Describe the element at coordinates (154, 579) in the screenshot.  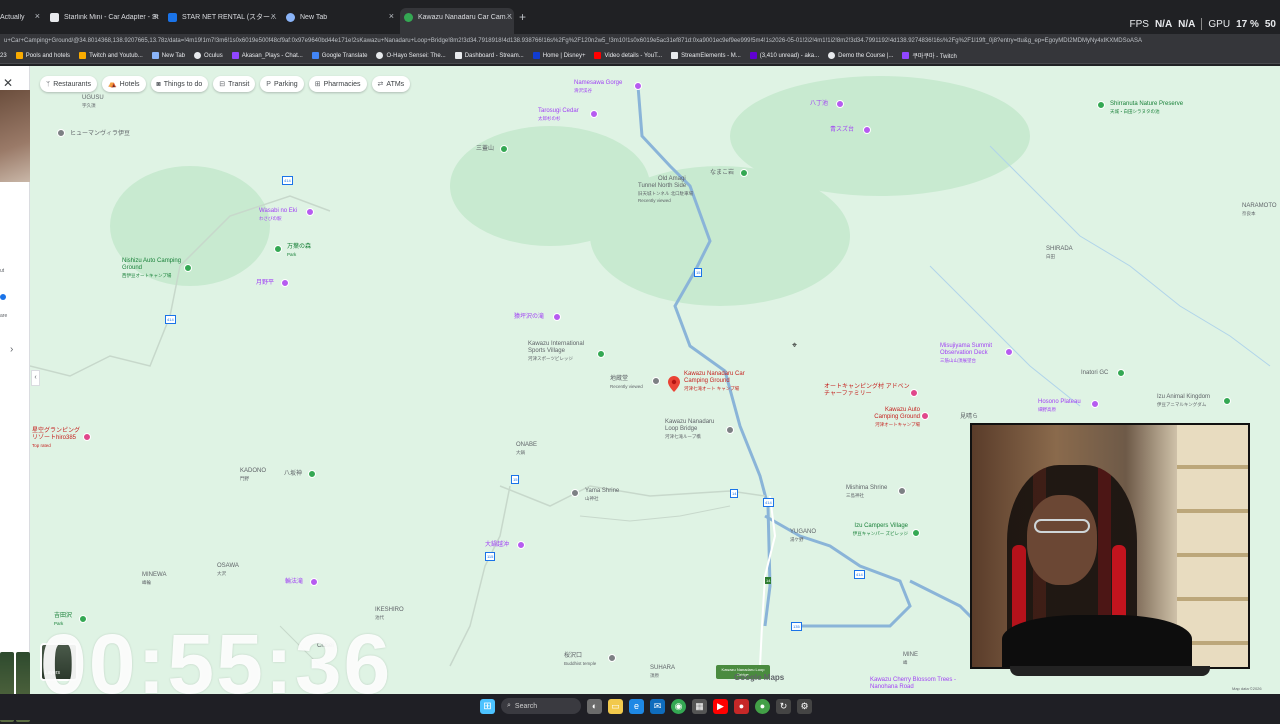
I see `place-minewa: MINEWA 峰輪` at that location.